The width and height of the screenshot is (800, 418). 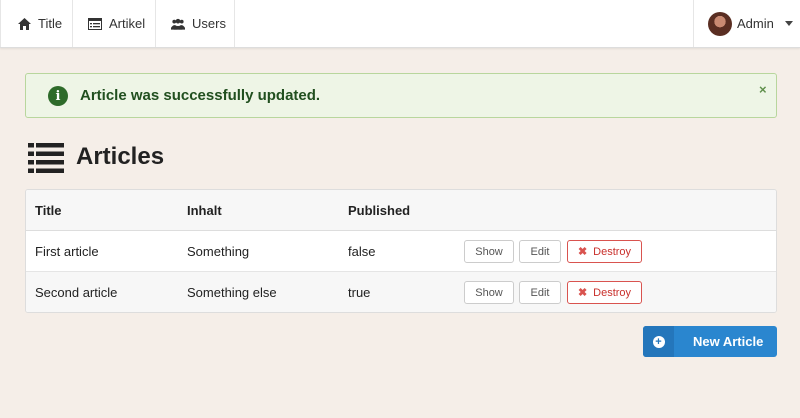 I want to click on cell-published: true, so click(x=359, y=292).